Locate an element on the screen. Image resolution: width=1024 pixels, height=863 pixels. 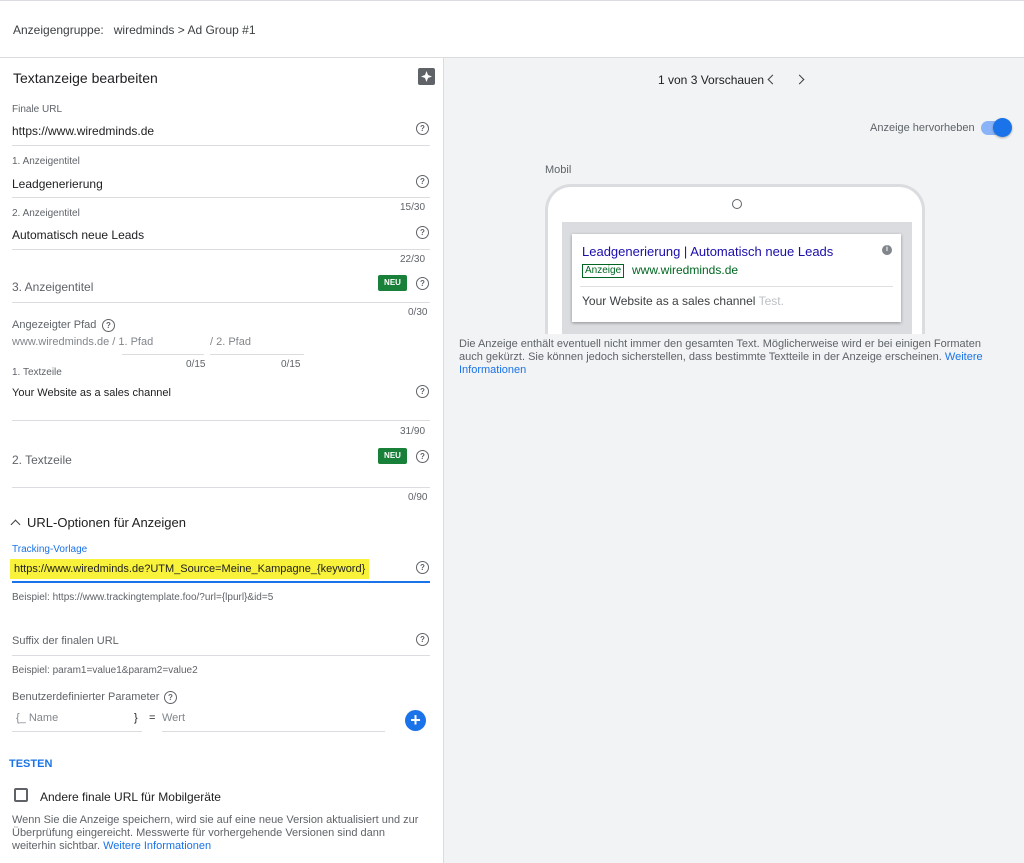
headline2-label: 2. Anzeigentitel is located at coordinates (46, 213).